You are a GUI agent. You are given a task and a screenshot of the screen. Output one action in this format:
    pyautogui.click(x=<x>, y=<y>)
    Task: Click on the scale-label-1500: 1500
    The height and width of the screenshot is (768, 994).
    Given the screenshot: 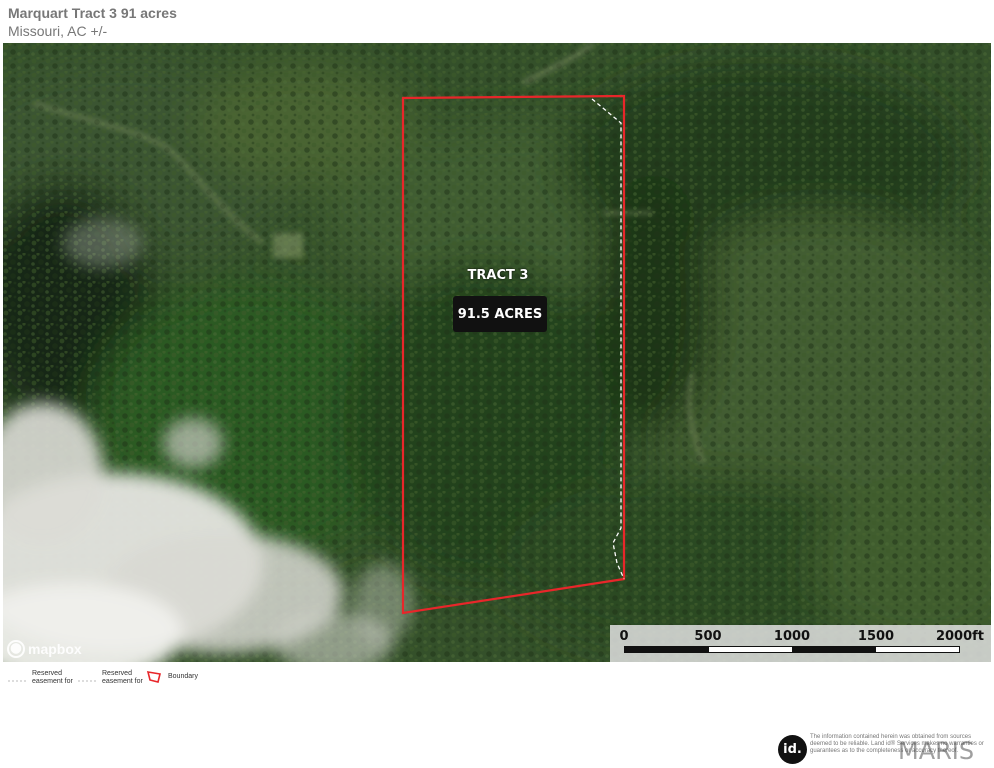 What is the action you would take?
    pyautogui.click(x=876, y=636)
    